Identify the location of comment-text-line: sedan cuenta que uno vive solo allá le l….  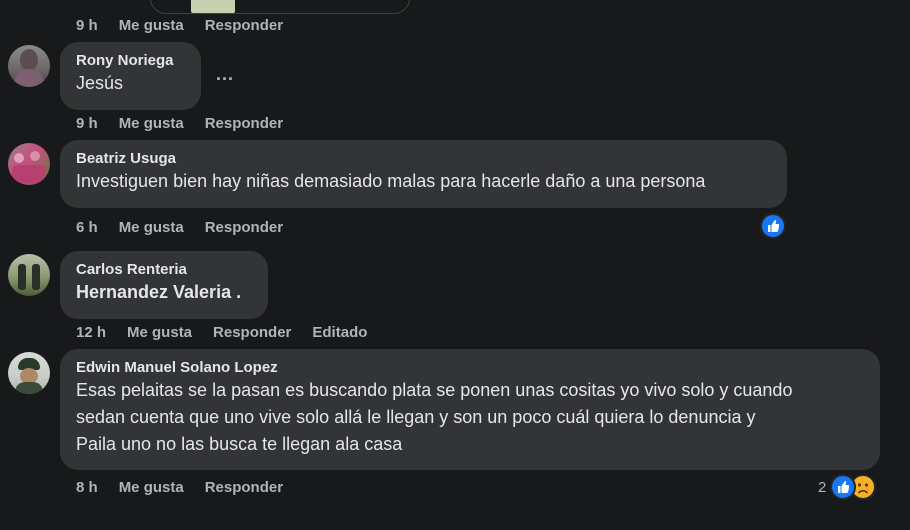
(416, 417).